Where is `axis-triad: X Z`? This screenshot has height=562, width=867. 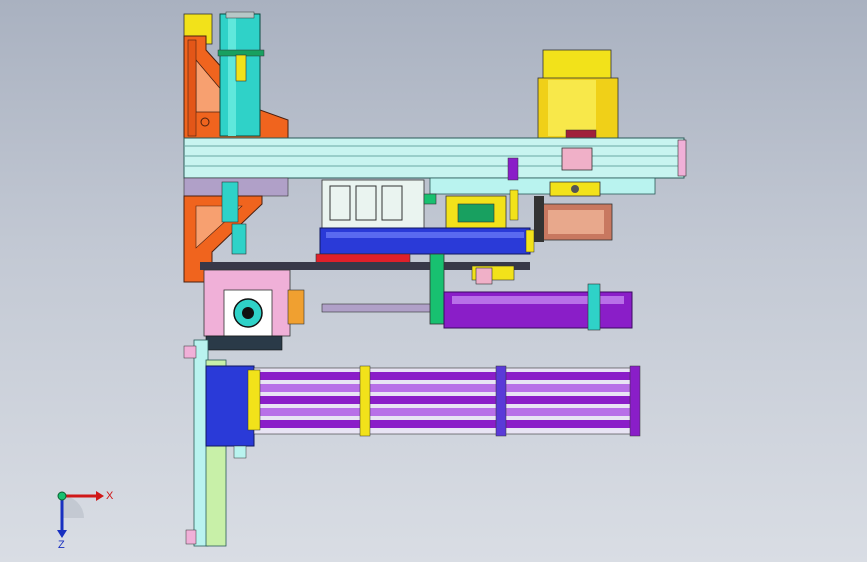 axis-triad: X Z is located at coordinates (85, 520).